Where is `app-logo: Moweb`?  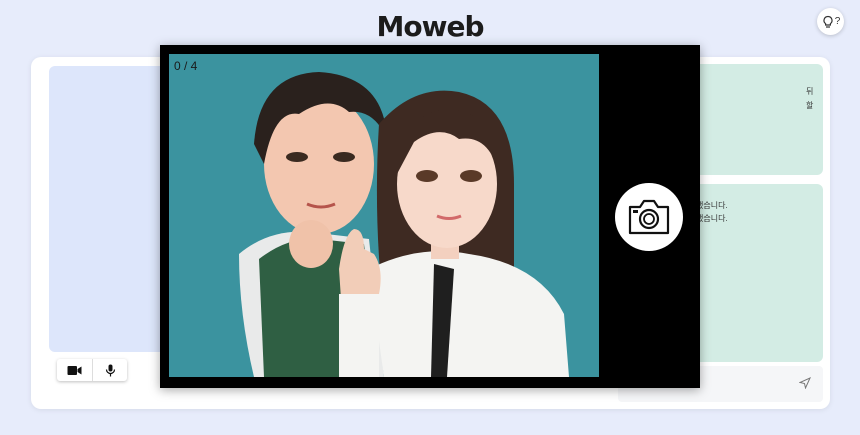
app-logo: Moweb is located at coordinates (430, 26).